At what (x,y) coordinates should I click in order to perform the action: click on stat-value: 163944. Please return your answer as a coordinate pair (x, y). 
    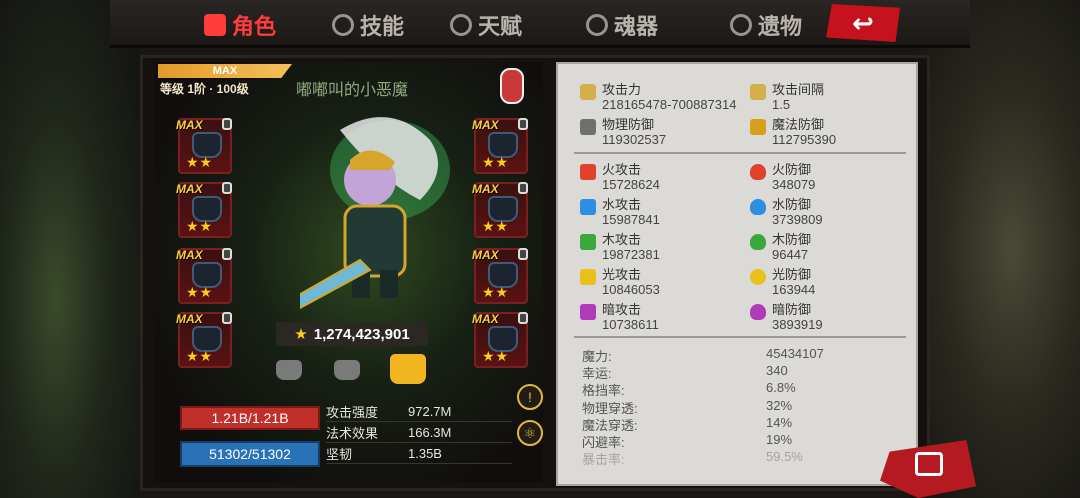
    Looking at the image, I should click on (794, 289).